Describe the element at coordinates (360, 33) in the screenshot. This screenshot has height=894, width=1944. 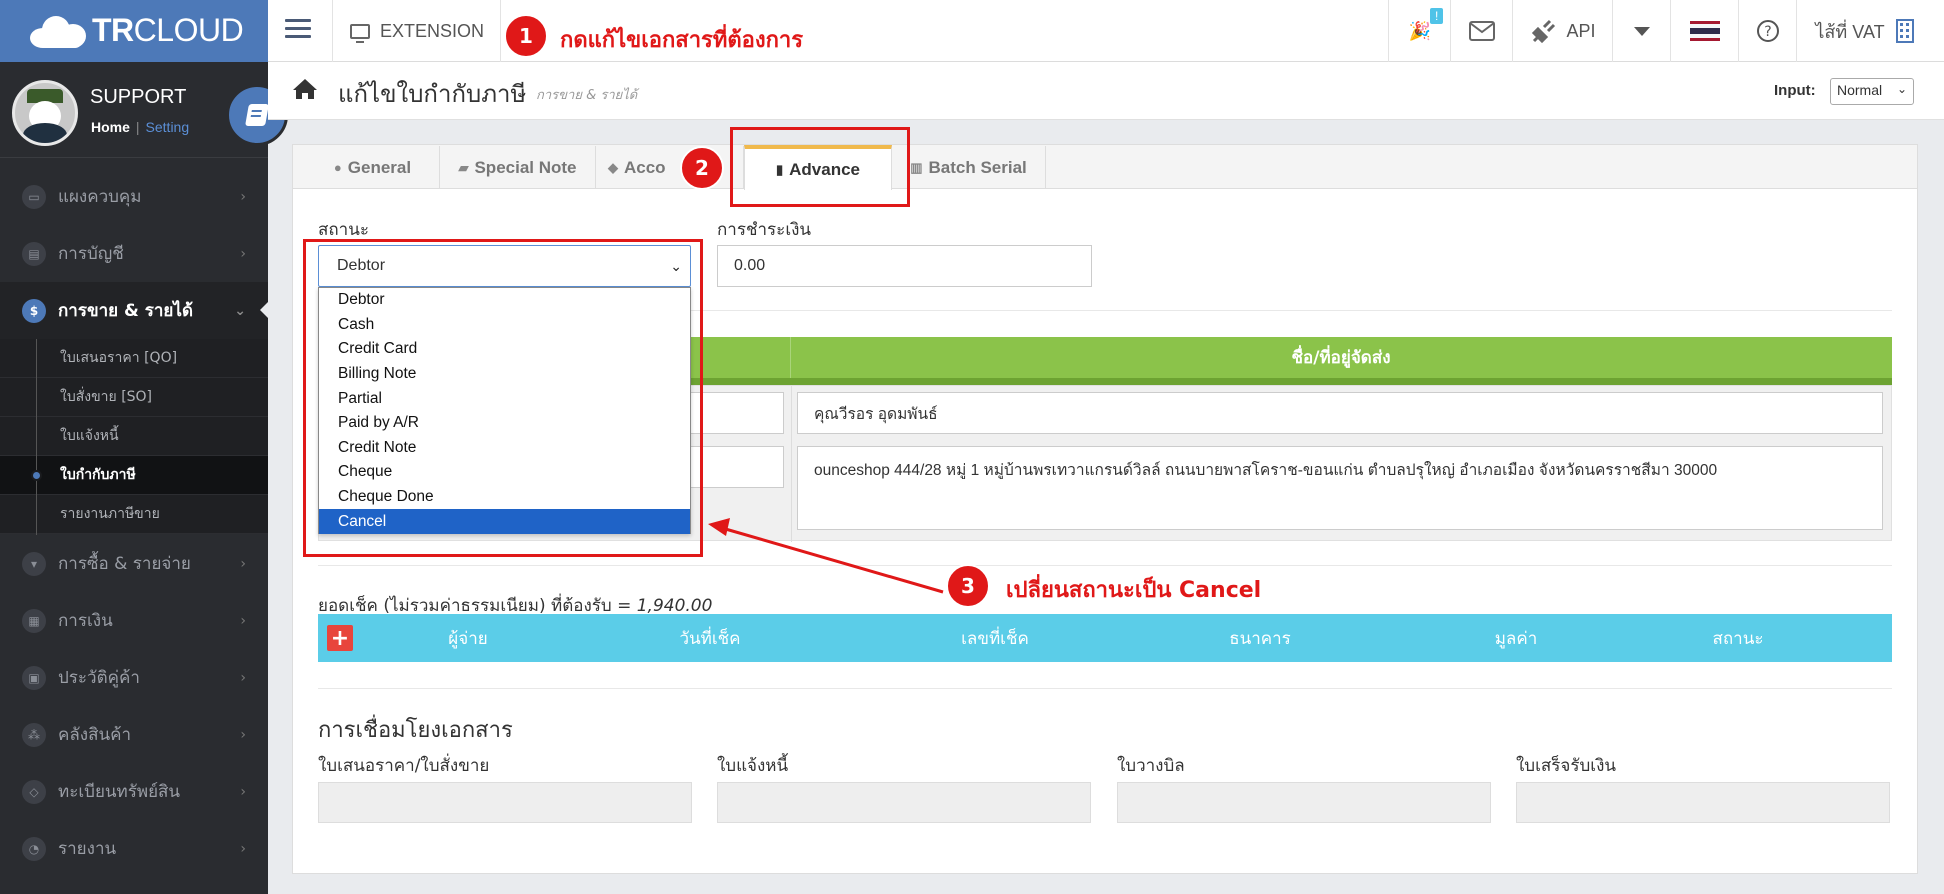
I see `monitor-icon` at that location.